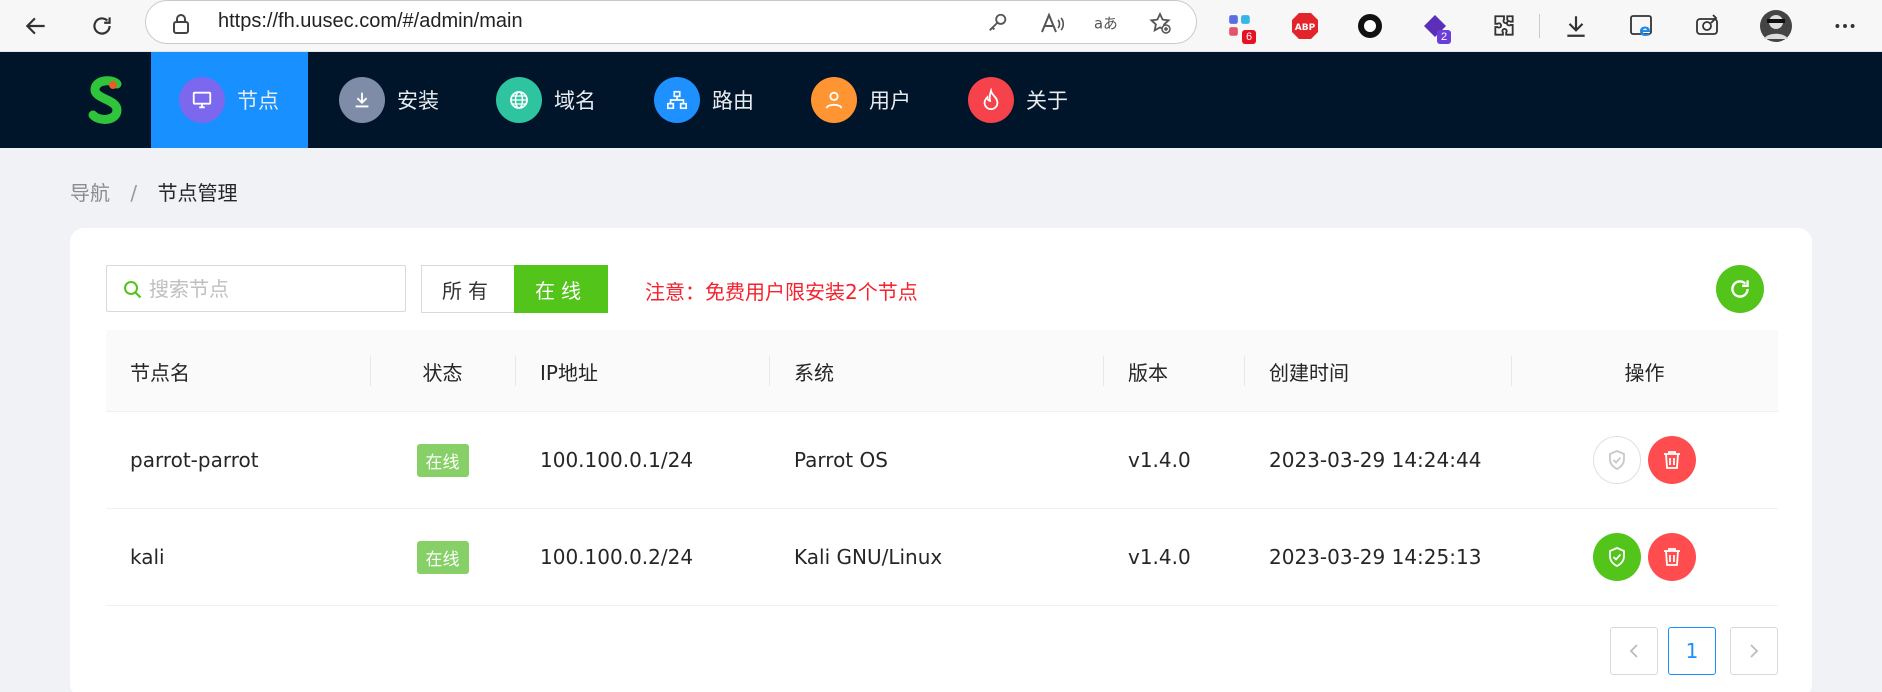  I want to click on svg-text: e, so click(1645, 30).